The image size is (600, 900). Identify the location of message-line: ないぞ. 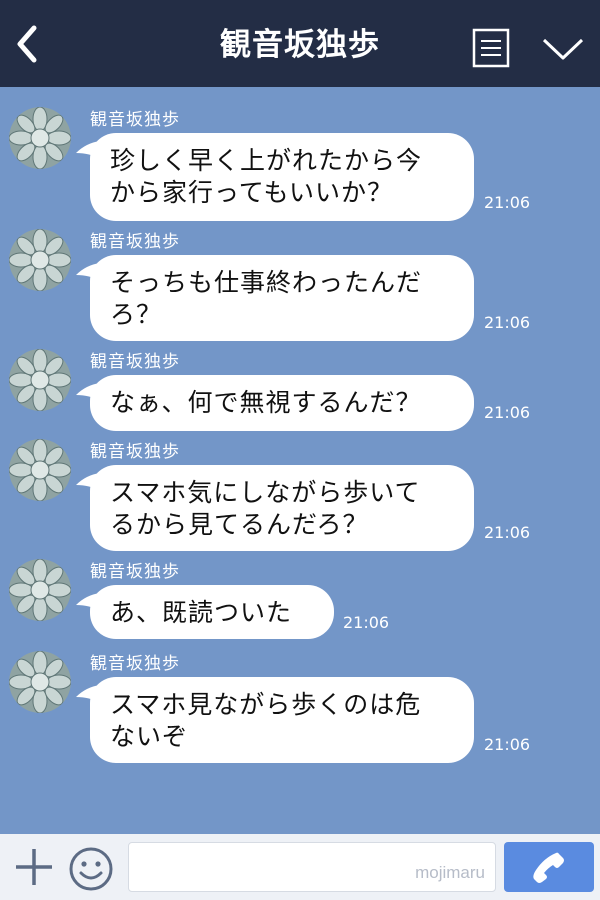
(149, 736).